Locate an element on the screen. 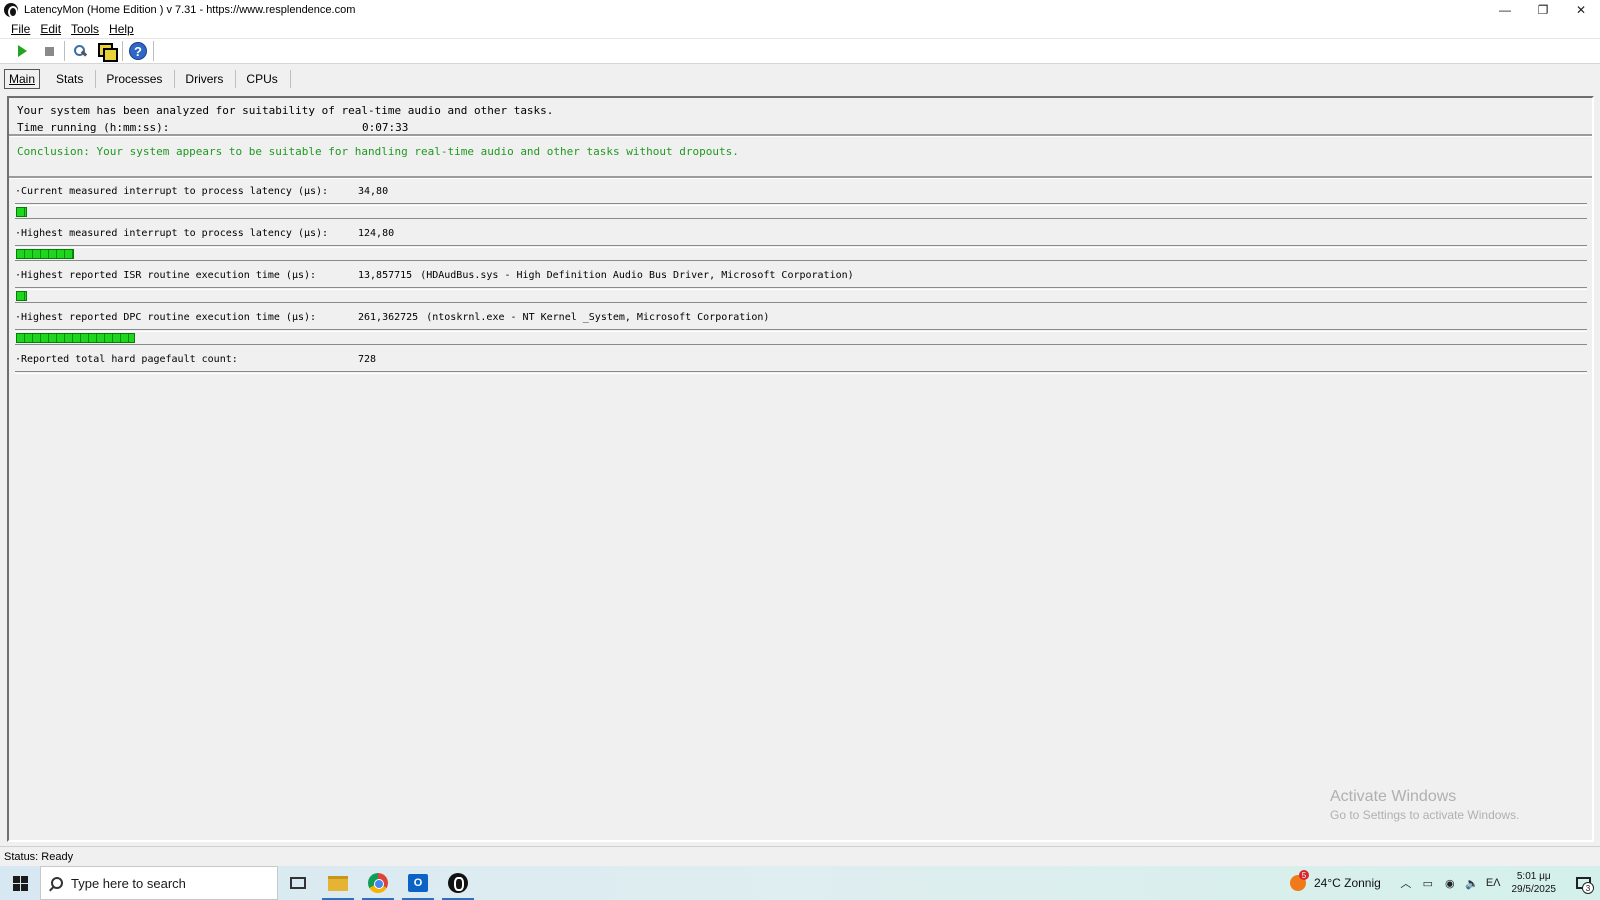  taskbar-latencymon is located at coordinates (458, 883).